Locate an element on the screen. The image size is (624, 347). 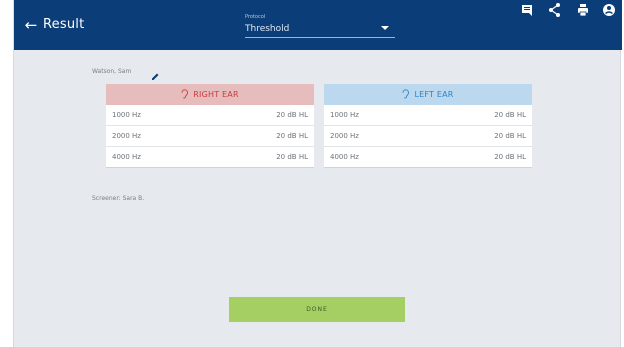
print-icon is located at coordinates (583, 10).